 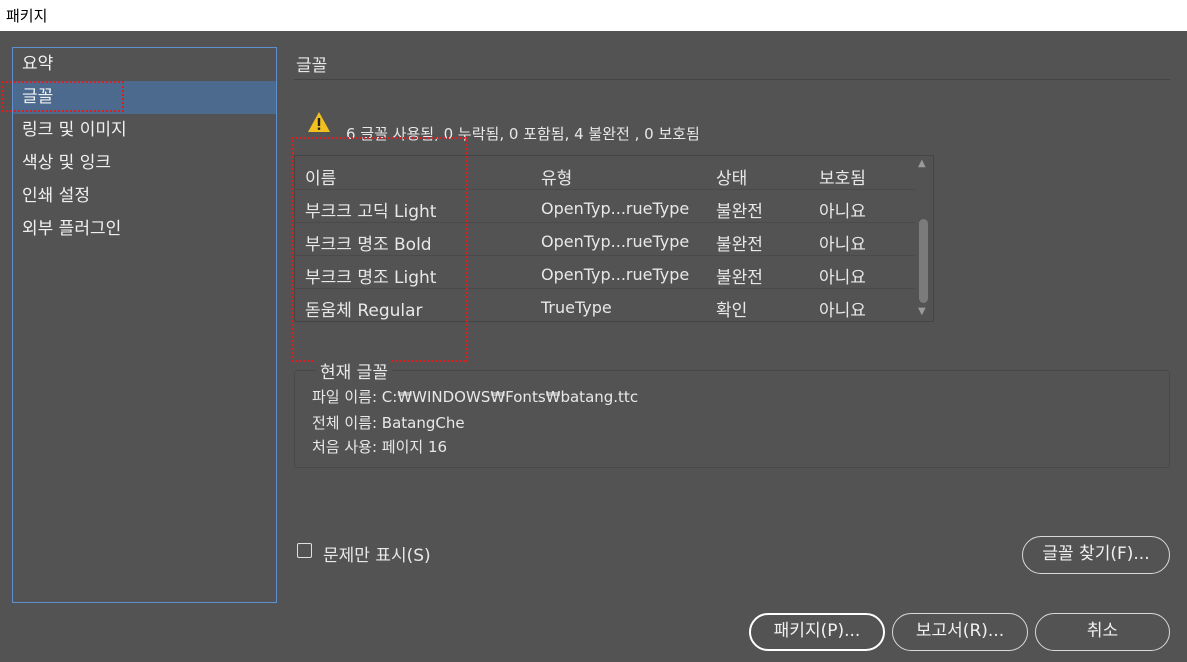 I want to click on sidebar-item-links-images: 링크 및 이미지, so click(x=144, y=130).